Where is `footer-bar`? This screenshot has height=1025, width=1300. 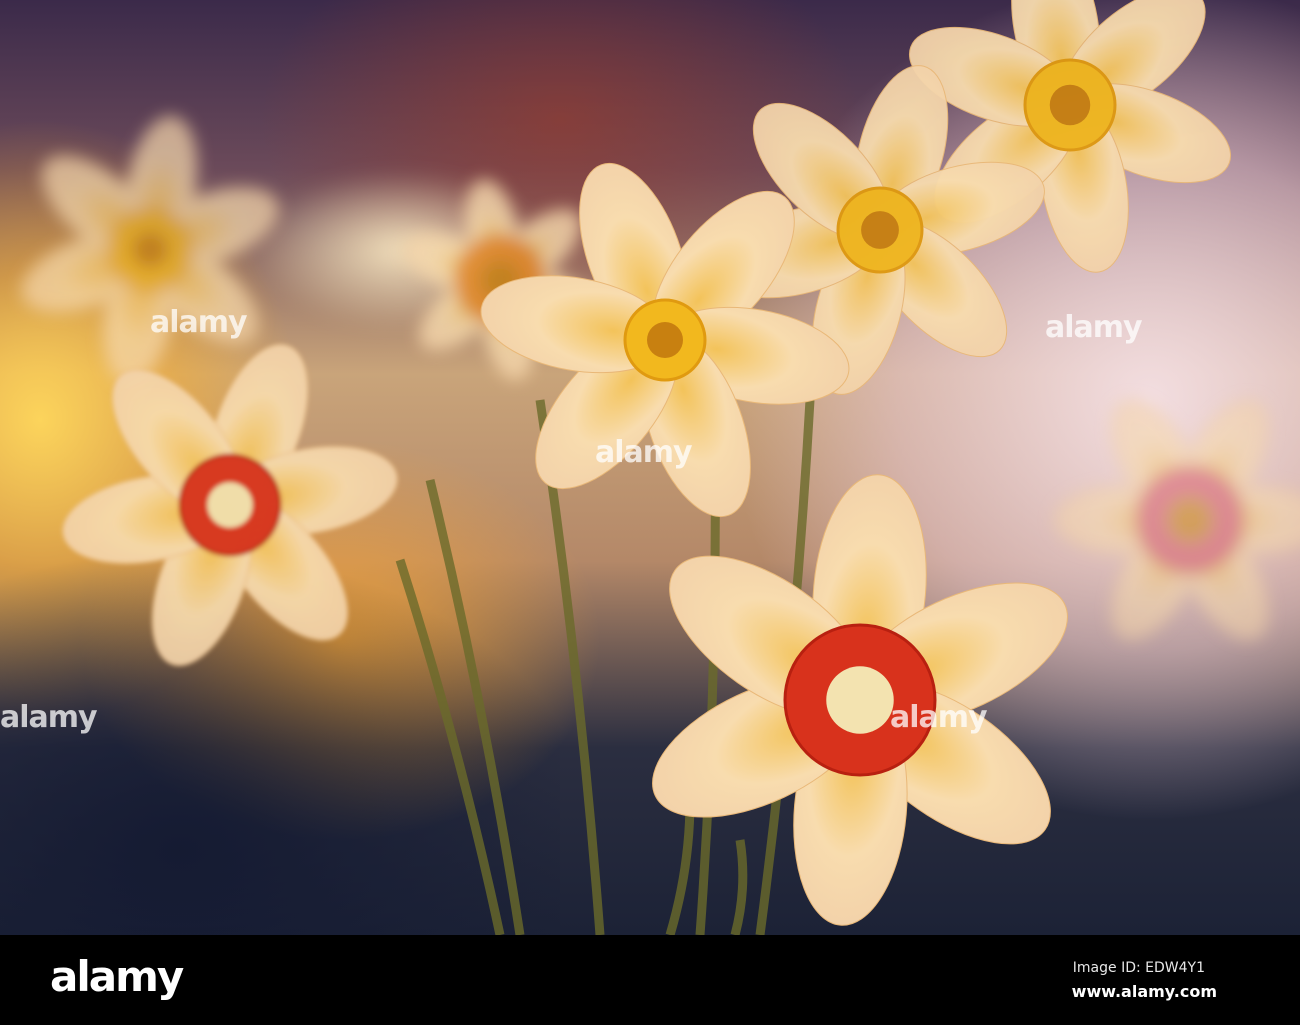
footer-bar is located at coordinates (650, 980).